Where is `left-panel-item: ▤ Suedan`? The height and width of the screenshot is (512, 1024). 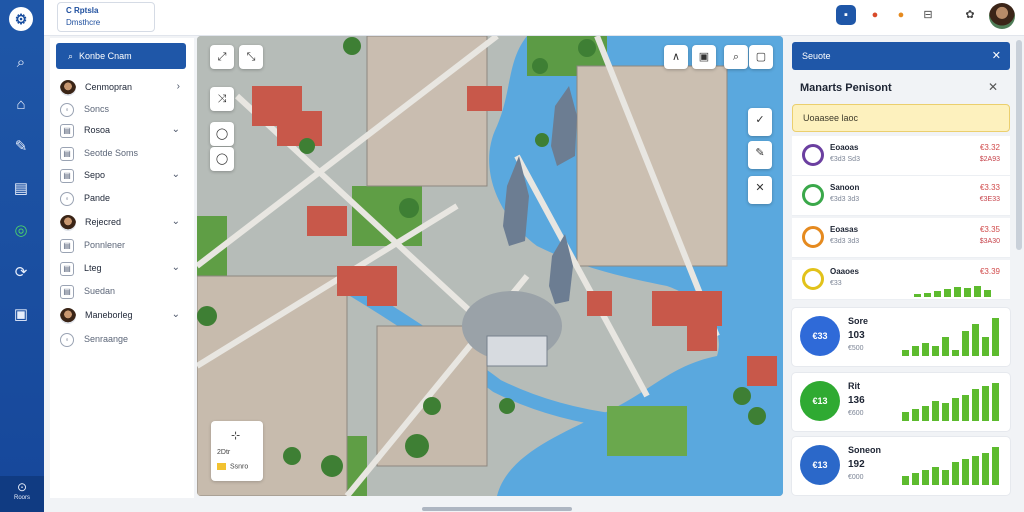 left-panel-item: ▤ Suedan is located at coordinates (123, 291).